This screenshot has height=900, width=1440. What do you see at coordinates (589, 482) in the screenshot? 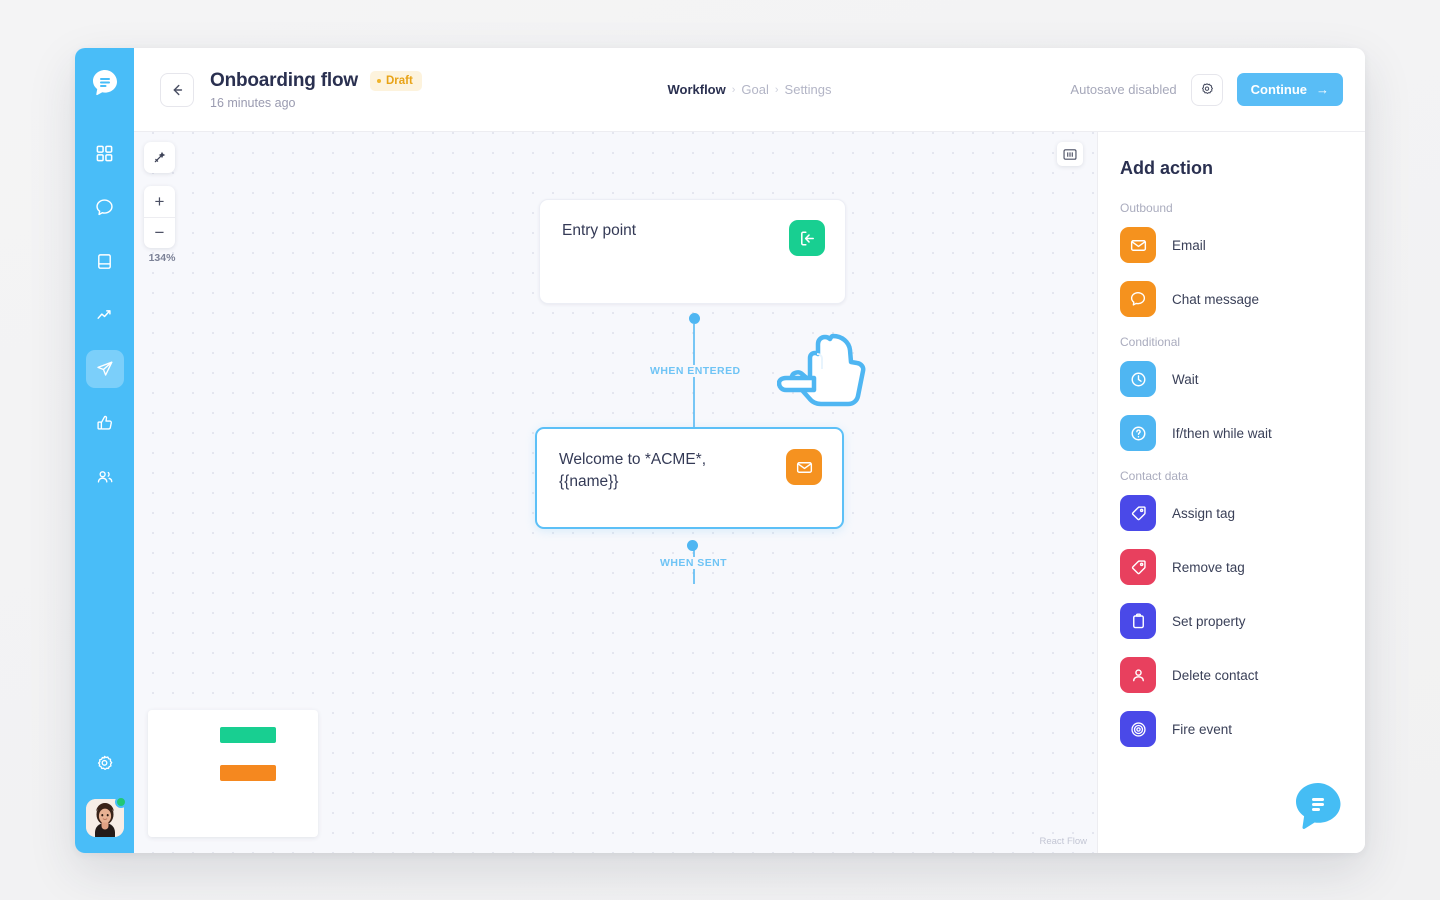
I see `flow-node-title-line2: {{name}}` at bounding box center [589, 482].